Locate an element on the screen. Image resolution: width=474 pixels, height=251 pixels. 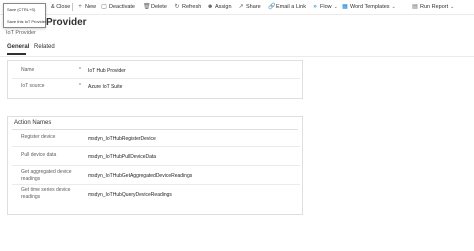
deactivate-label: Deactivate is located at coordinates (122, 7).